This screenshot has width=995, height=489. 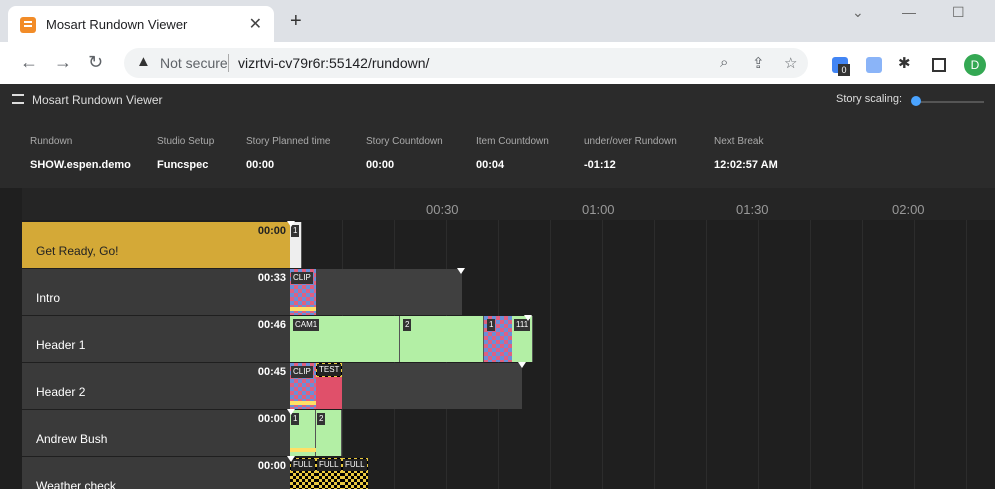 I want to click on story-duration: 00:33, so click(x=271, y=278).